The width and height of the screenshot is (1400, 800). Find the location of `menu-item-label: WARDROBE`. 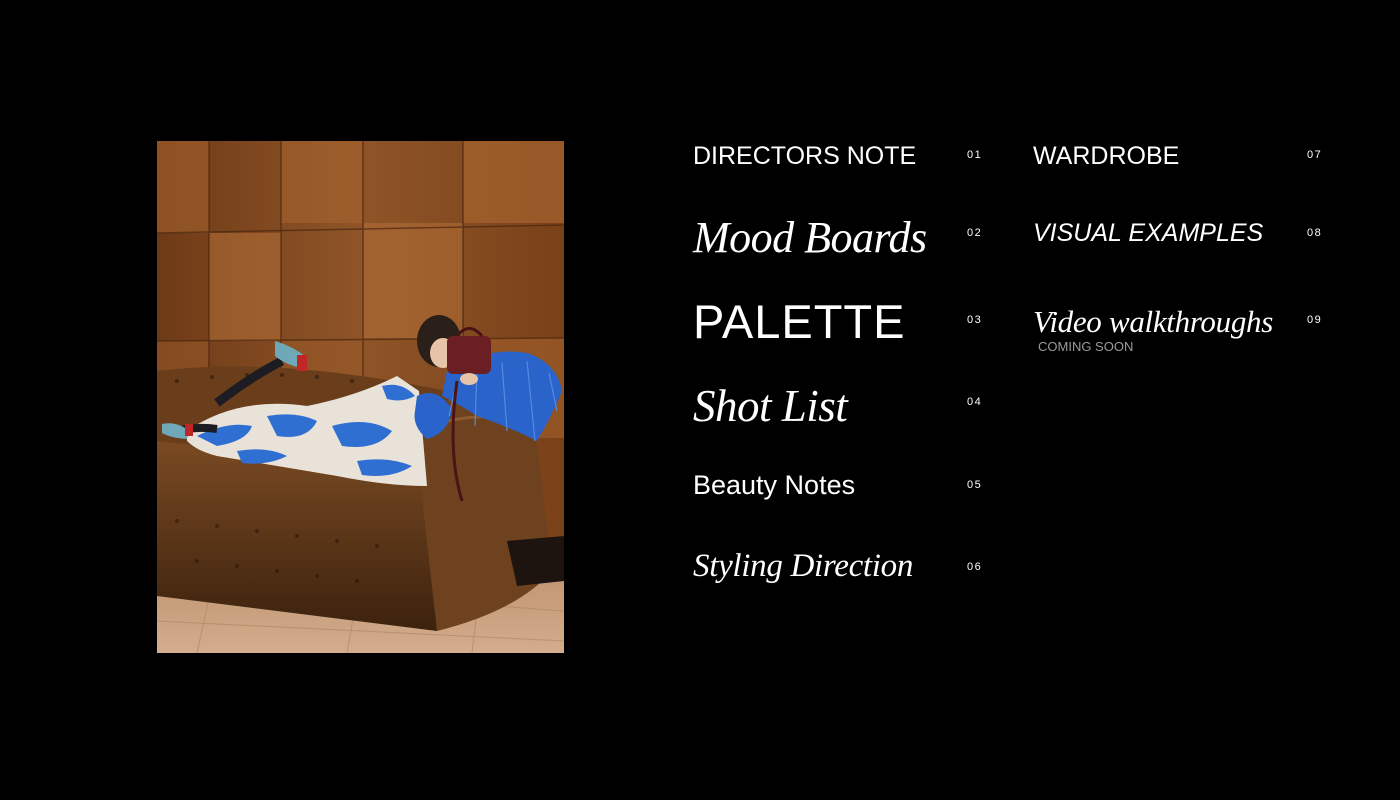

menu-item-label: WARDROBE is located at coordinates (1106, 156).